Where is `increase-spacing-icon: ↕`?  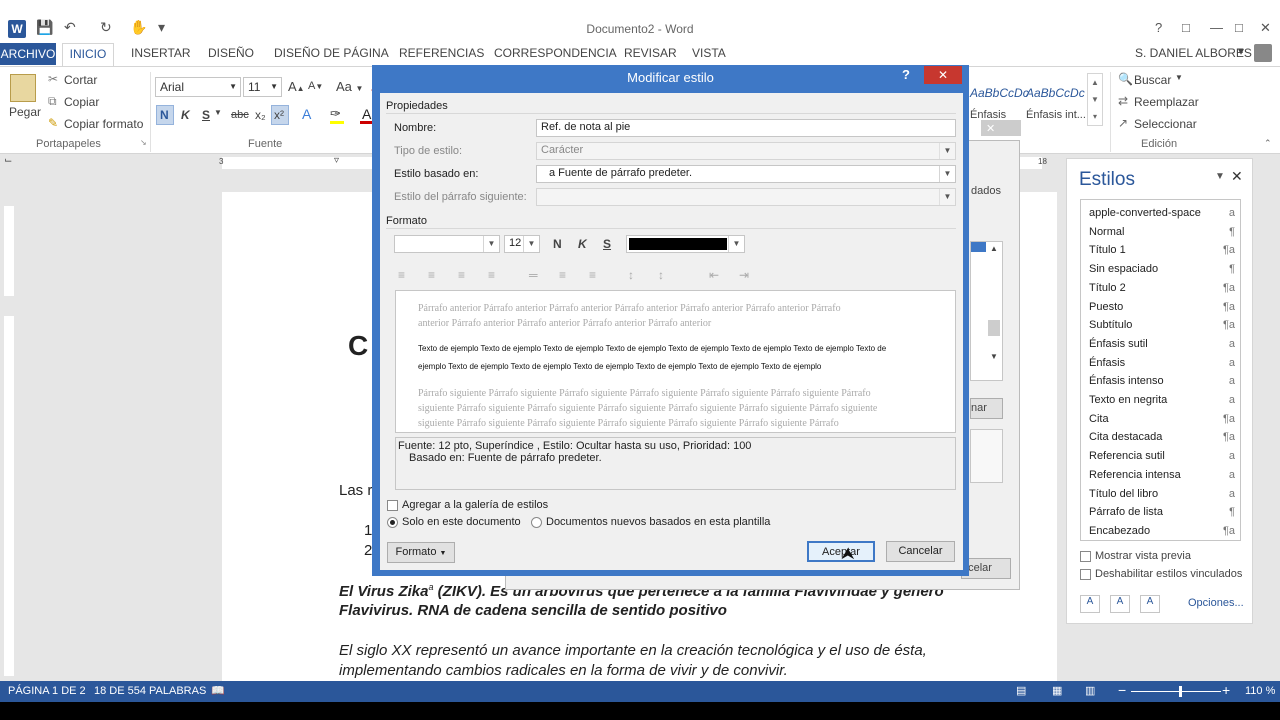 increase-spacing-icon: ↕ is located at coordinates (631, 275).